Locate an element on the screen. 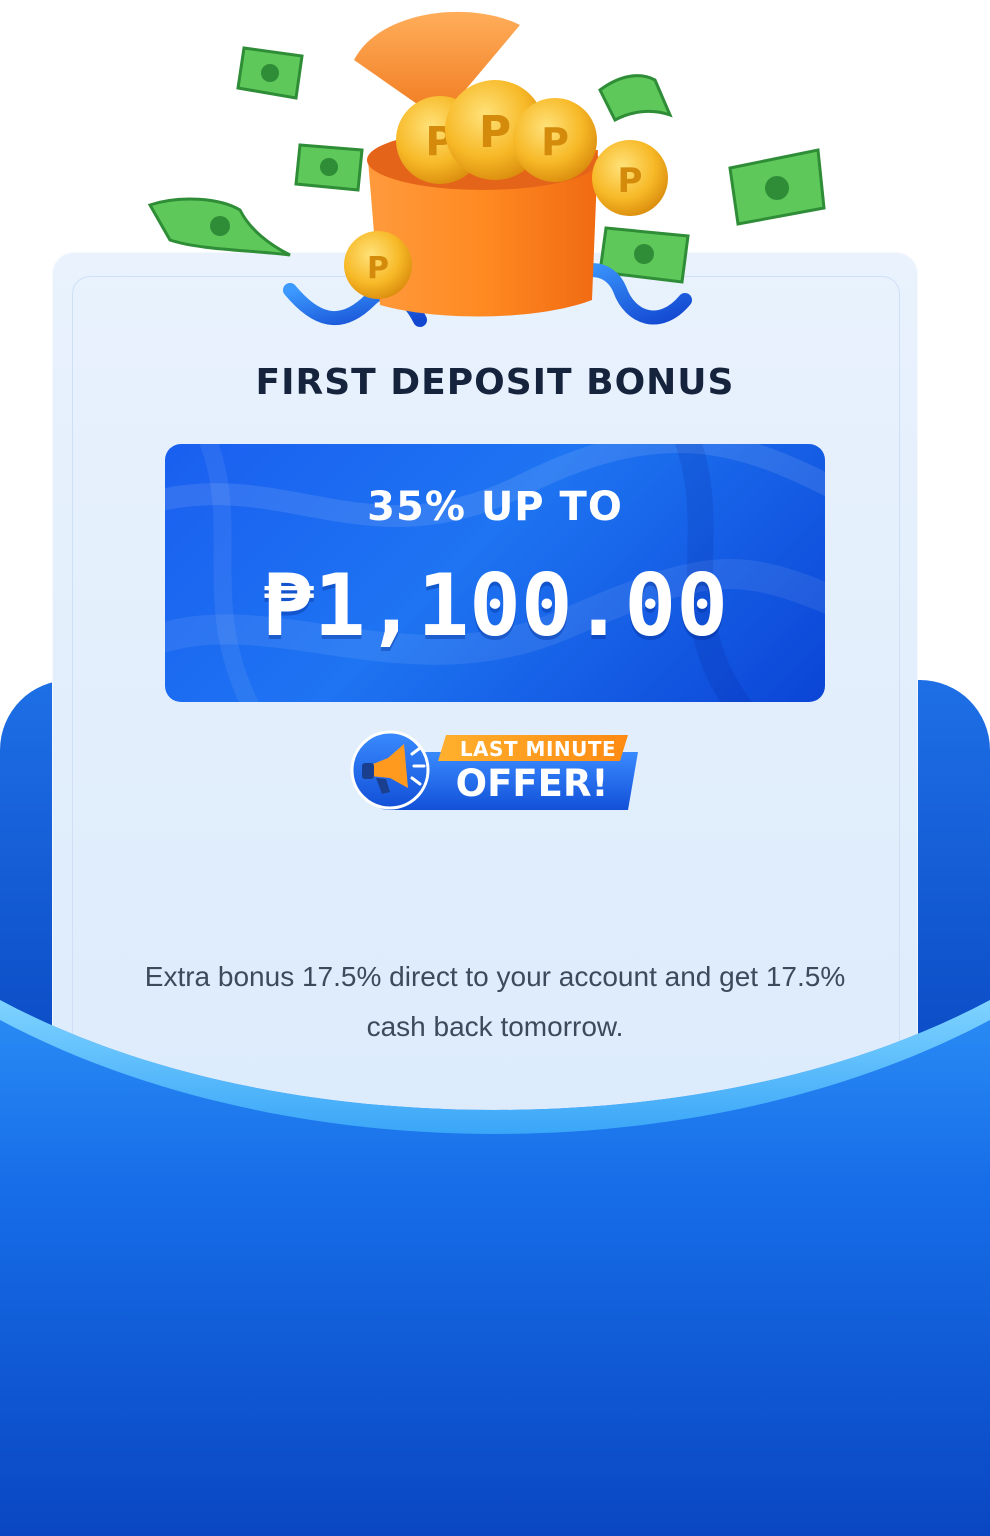 This screenshot has width=990, height=1536. badge-label-bottom: OFFER! is located at coordinates (532, 783).